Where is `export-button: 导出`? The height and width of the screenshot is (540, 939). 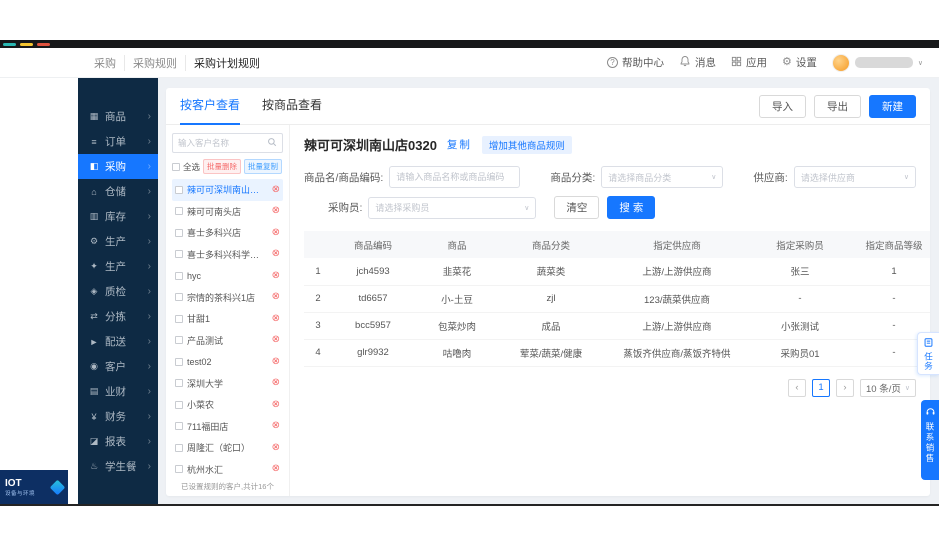 export-button: 导出 is located at coordinates (837, 106).